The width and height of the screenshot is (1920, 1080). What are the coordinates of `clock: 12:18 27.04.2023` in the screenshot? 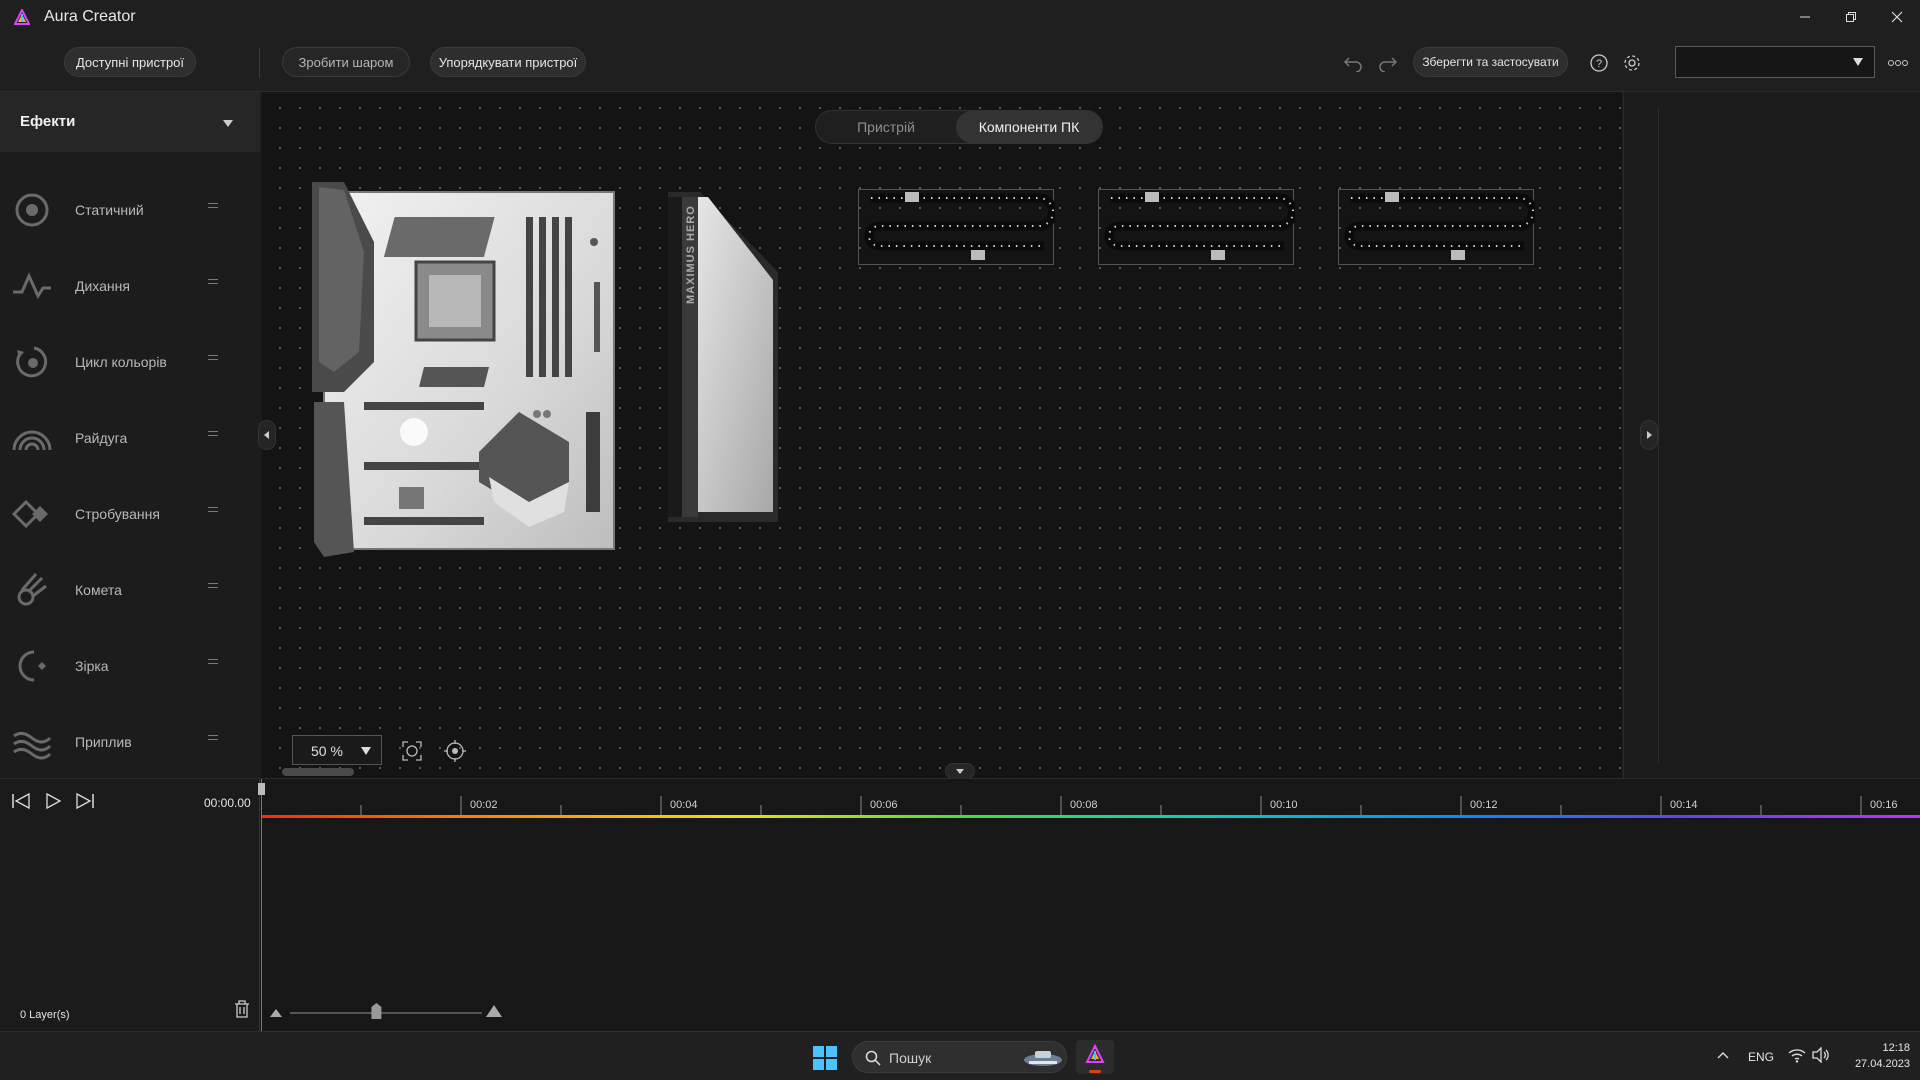 It's located at (1874, 1056).